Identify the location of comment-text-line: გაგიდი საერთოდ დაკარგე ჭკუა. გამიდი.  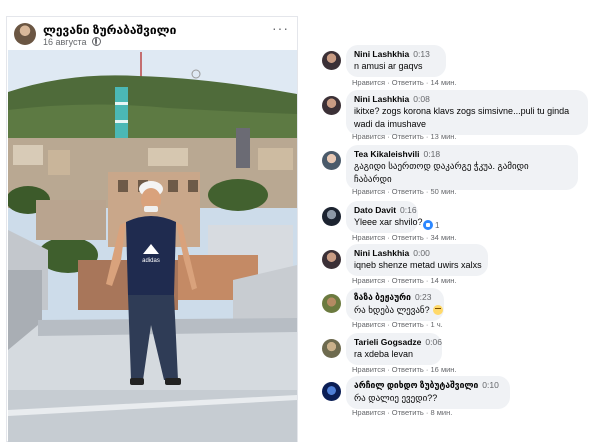
(441, 166).